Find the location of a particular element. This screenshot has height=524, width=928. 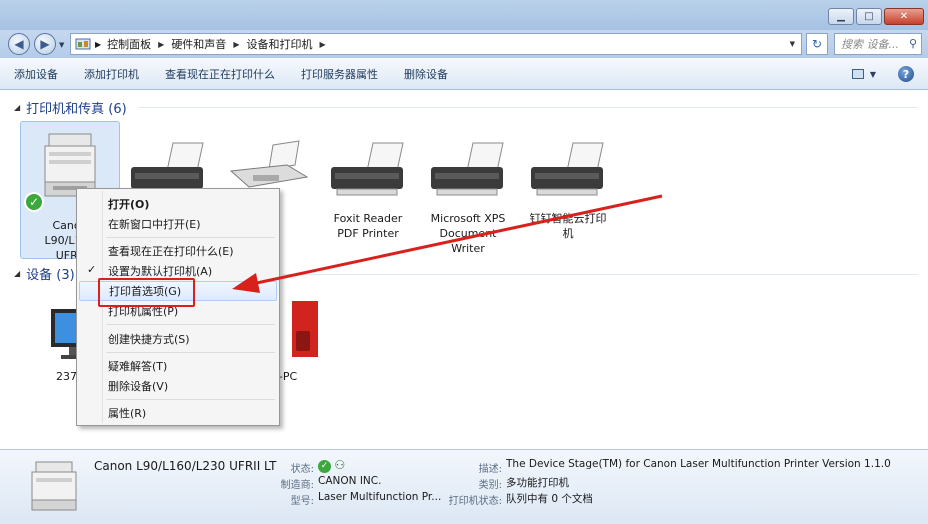

breadcrumb: ▶ 控制面板 ▶ 硬件和声音 ▶ 设备和打印机 ▶ is located at coordinates (213, 44).